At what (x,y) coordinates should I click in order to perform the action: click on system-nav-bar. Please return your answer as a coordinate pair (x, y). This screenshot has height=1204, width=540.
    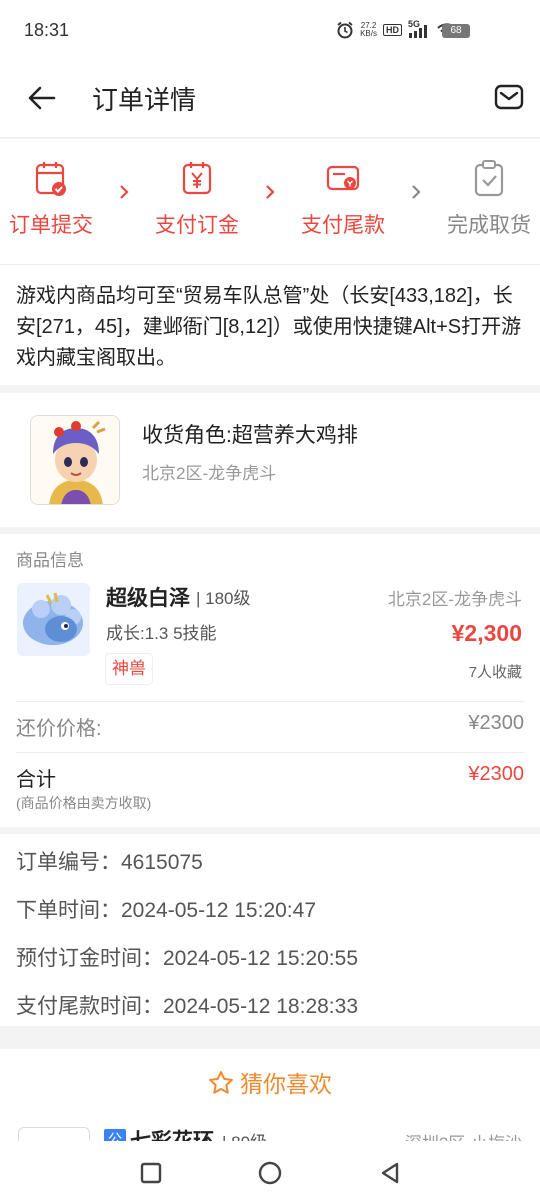
    Looking at the image, I should click on (270, 1172).